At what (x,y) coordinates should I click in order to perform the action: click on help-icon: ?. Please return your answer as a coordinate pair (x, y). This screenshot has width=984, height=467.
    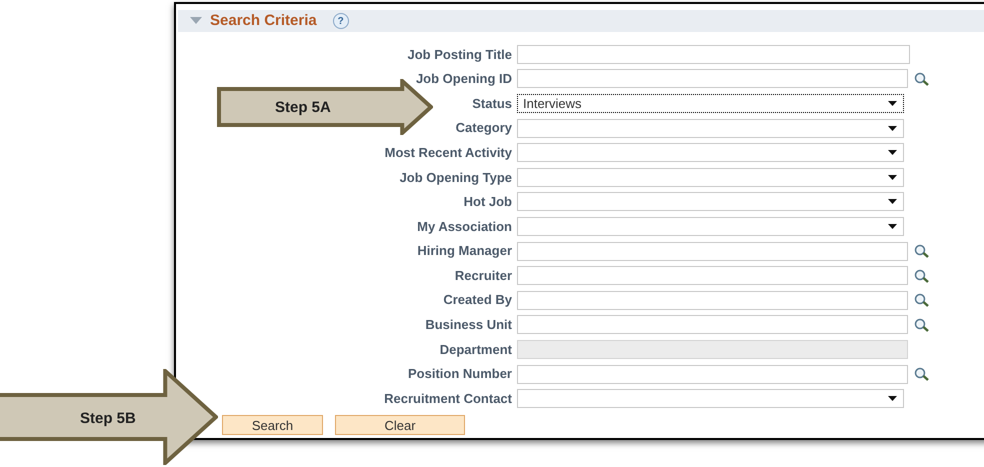
    Looking at the image, I should click on (340, 21).